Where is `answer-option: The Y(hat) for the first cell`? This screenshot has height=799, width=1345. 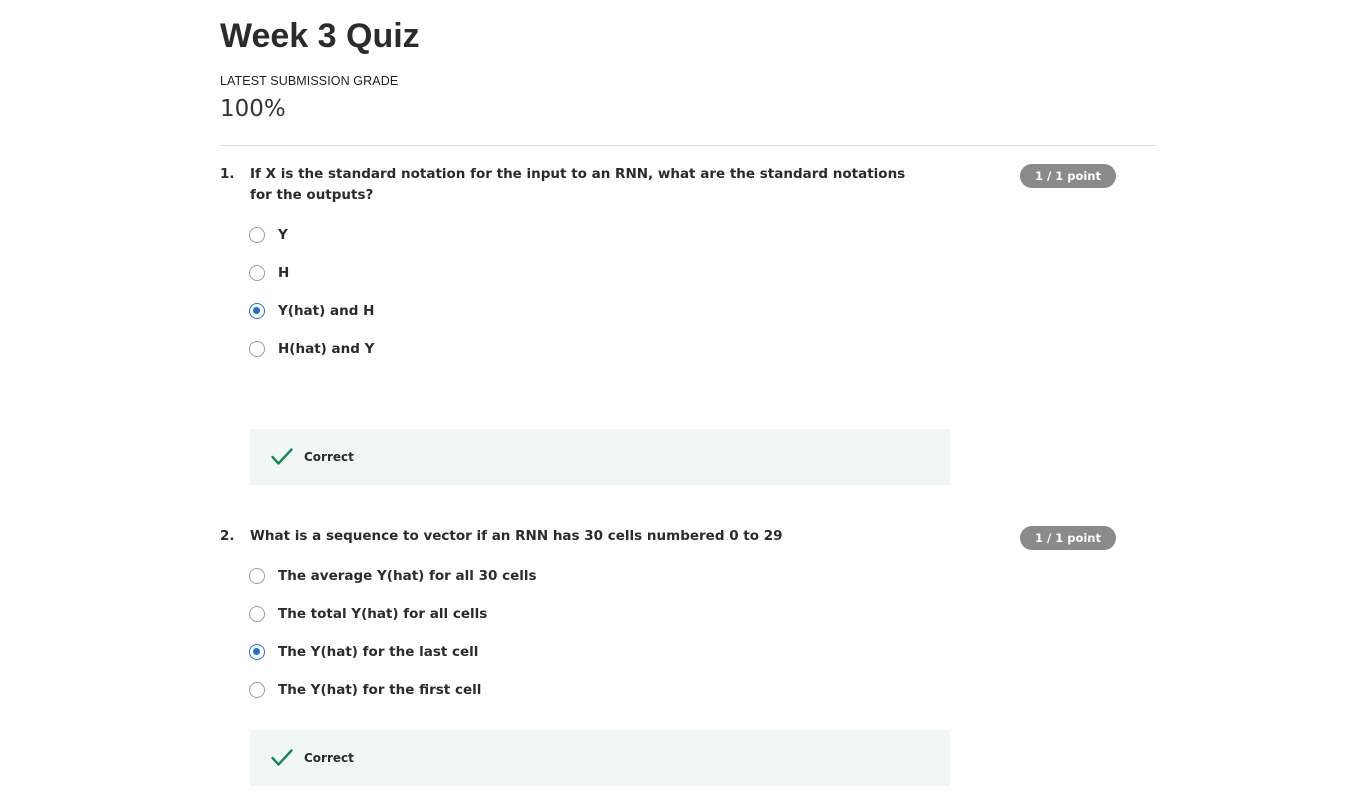
answer-option: The Y(hat) for the first cell is located at coordinates (365, 690).